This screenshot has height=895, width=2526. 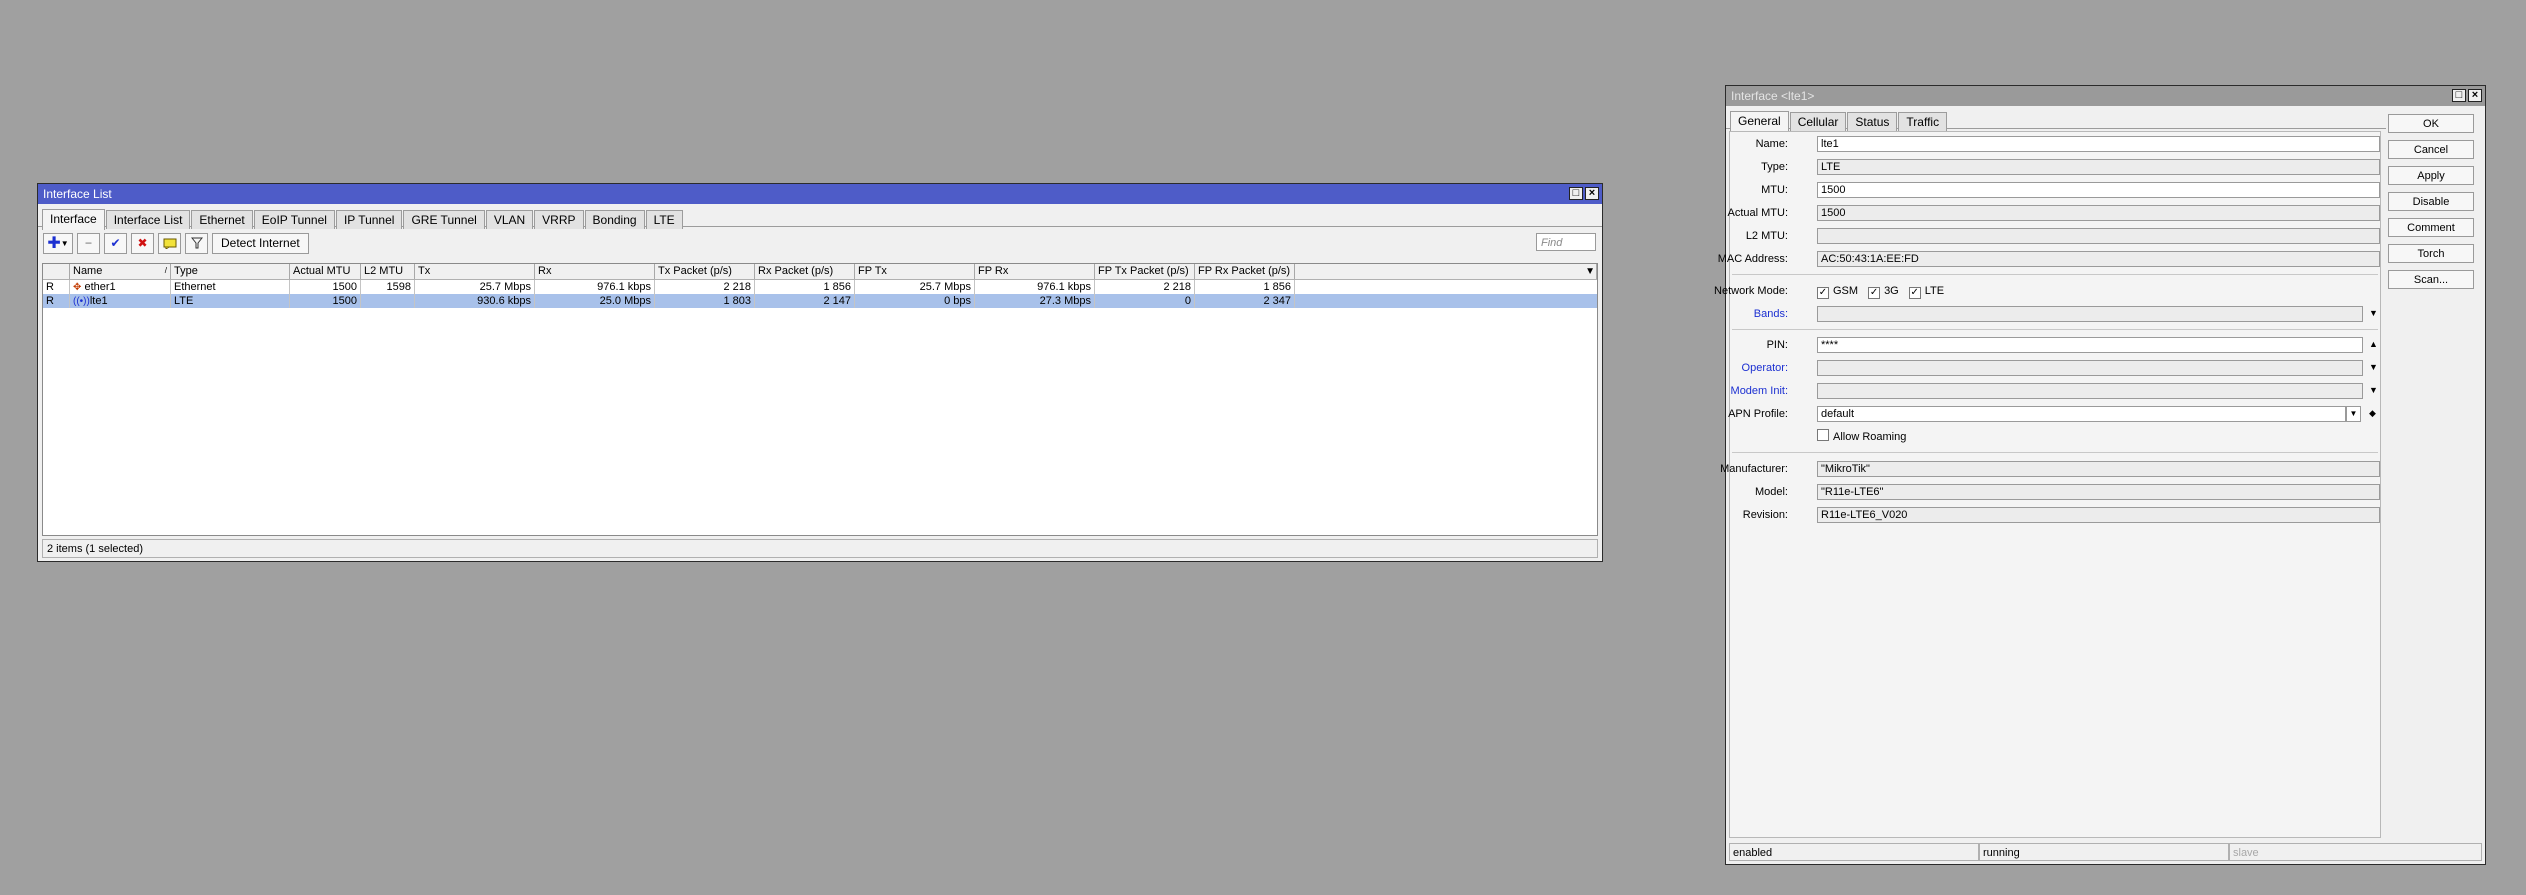 I want to click on chevron-up-icon: ▲, so click(x=2373, y=344).